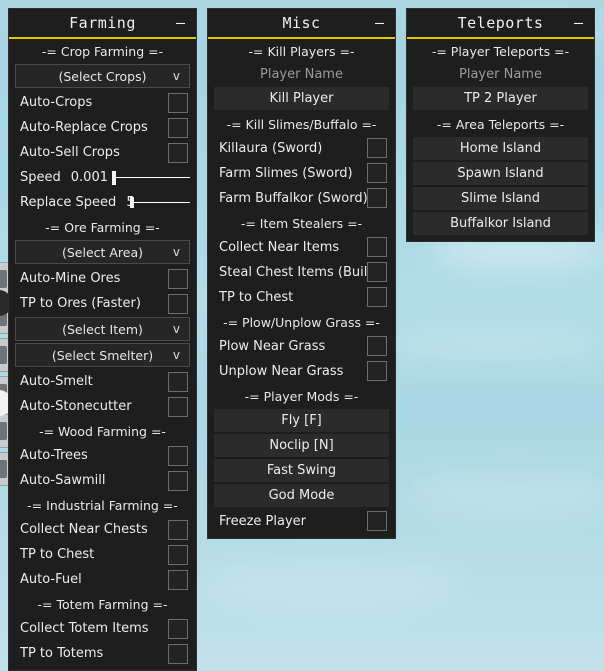 The width and height of the screenshot is (604, 671). What do you see at coordinates (256, 297) in the screenshot?
I see `toggle-label: TP to Chest` at bounding box center [256, 297].